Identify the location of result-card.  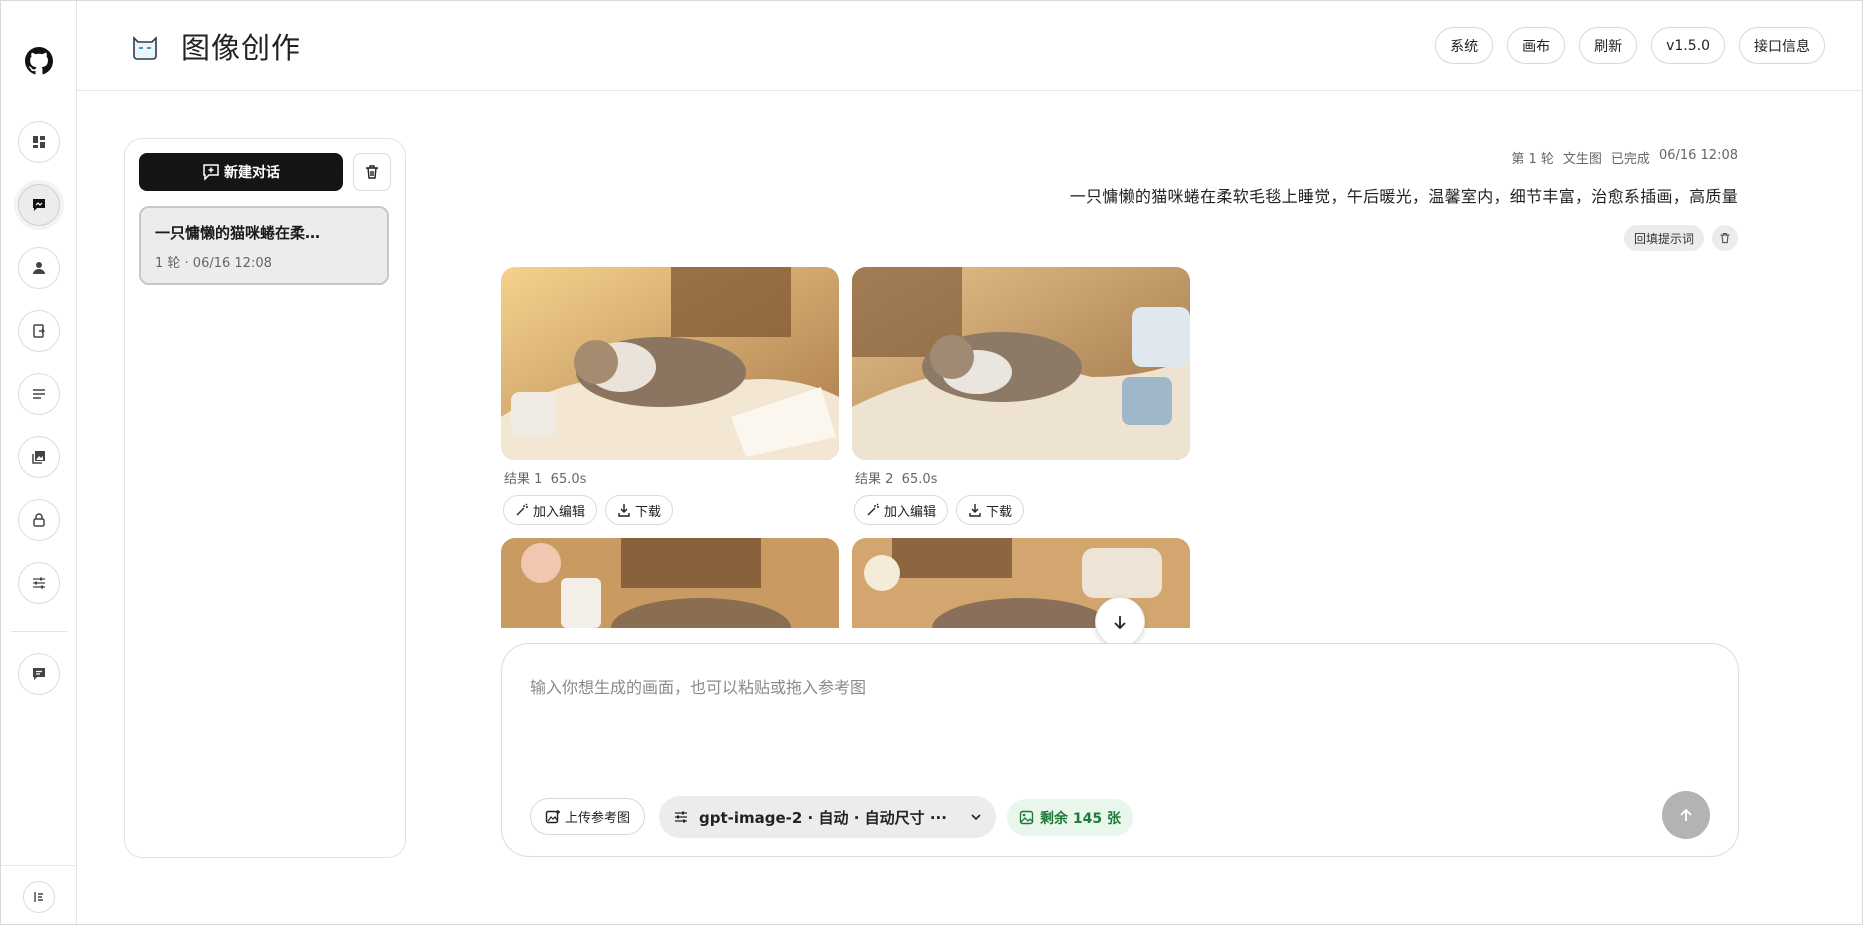
(670, 583).